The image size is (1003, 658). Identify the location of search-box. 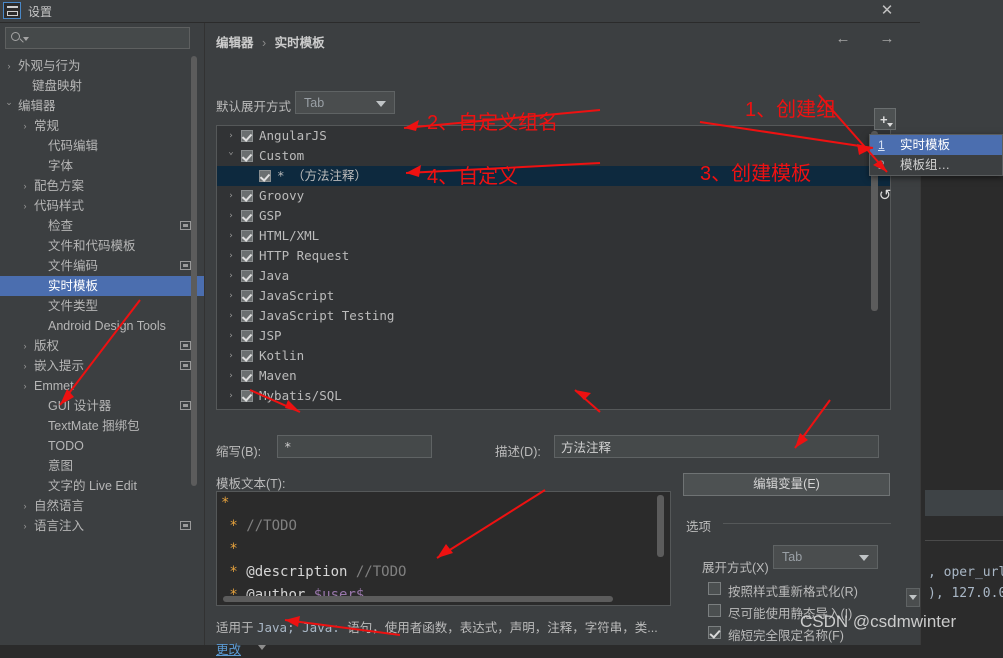
(97, 38).